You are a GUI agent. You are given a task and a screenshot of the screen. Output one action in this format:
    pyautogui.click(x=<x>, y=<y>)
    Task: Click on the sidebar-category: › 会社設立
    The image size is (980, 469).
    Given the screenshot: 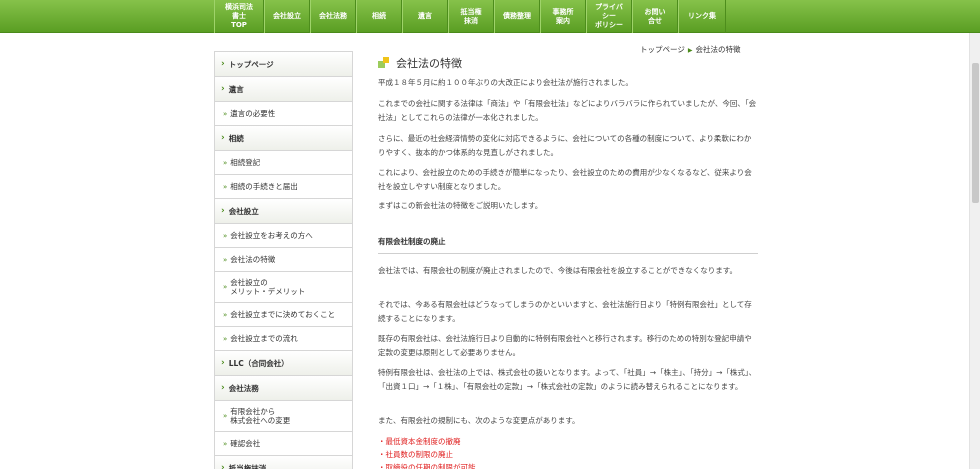 What is the action you would take?
    pyautogui.click(x=283, y=211)
    